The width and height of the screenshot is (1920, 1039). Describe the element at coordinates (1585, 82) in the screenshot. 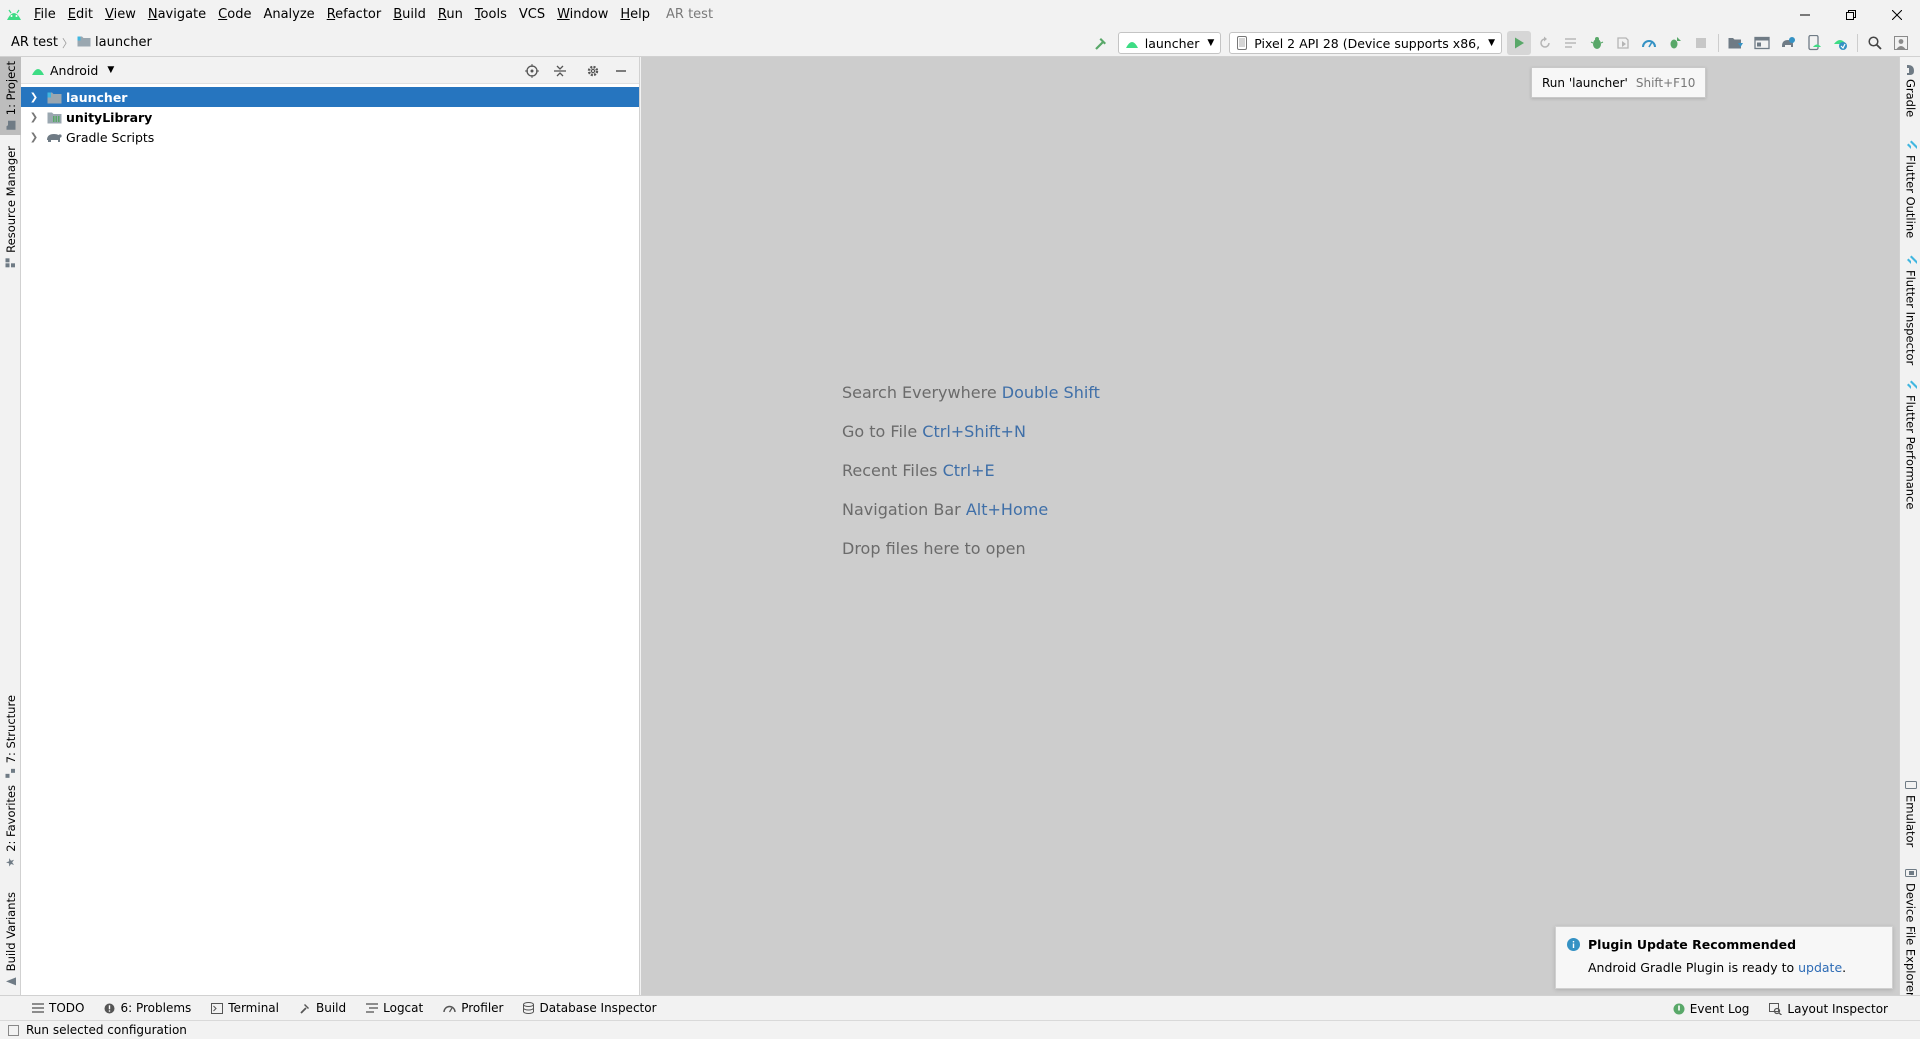

I see `tooltip-label: Run 'launcher'` at that location.